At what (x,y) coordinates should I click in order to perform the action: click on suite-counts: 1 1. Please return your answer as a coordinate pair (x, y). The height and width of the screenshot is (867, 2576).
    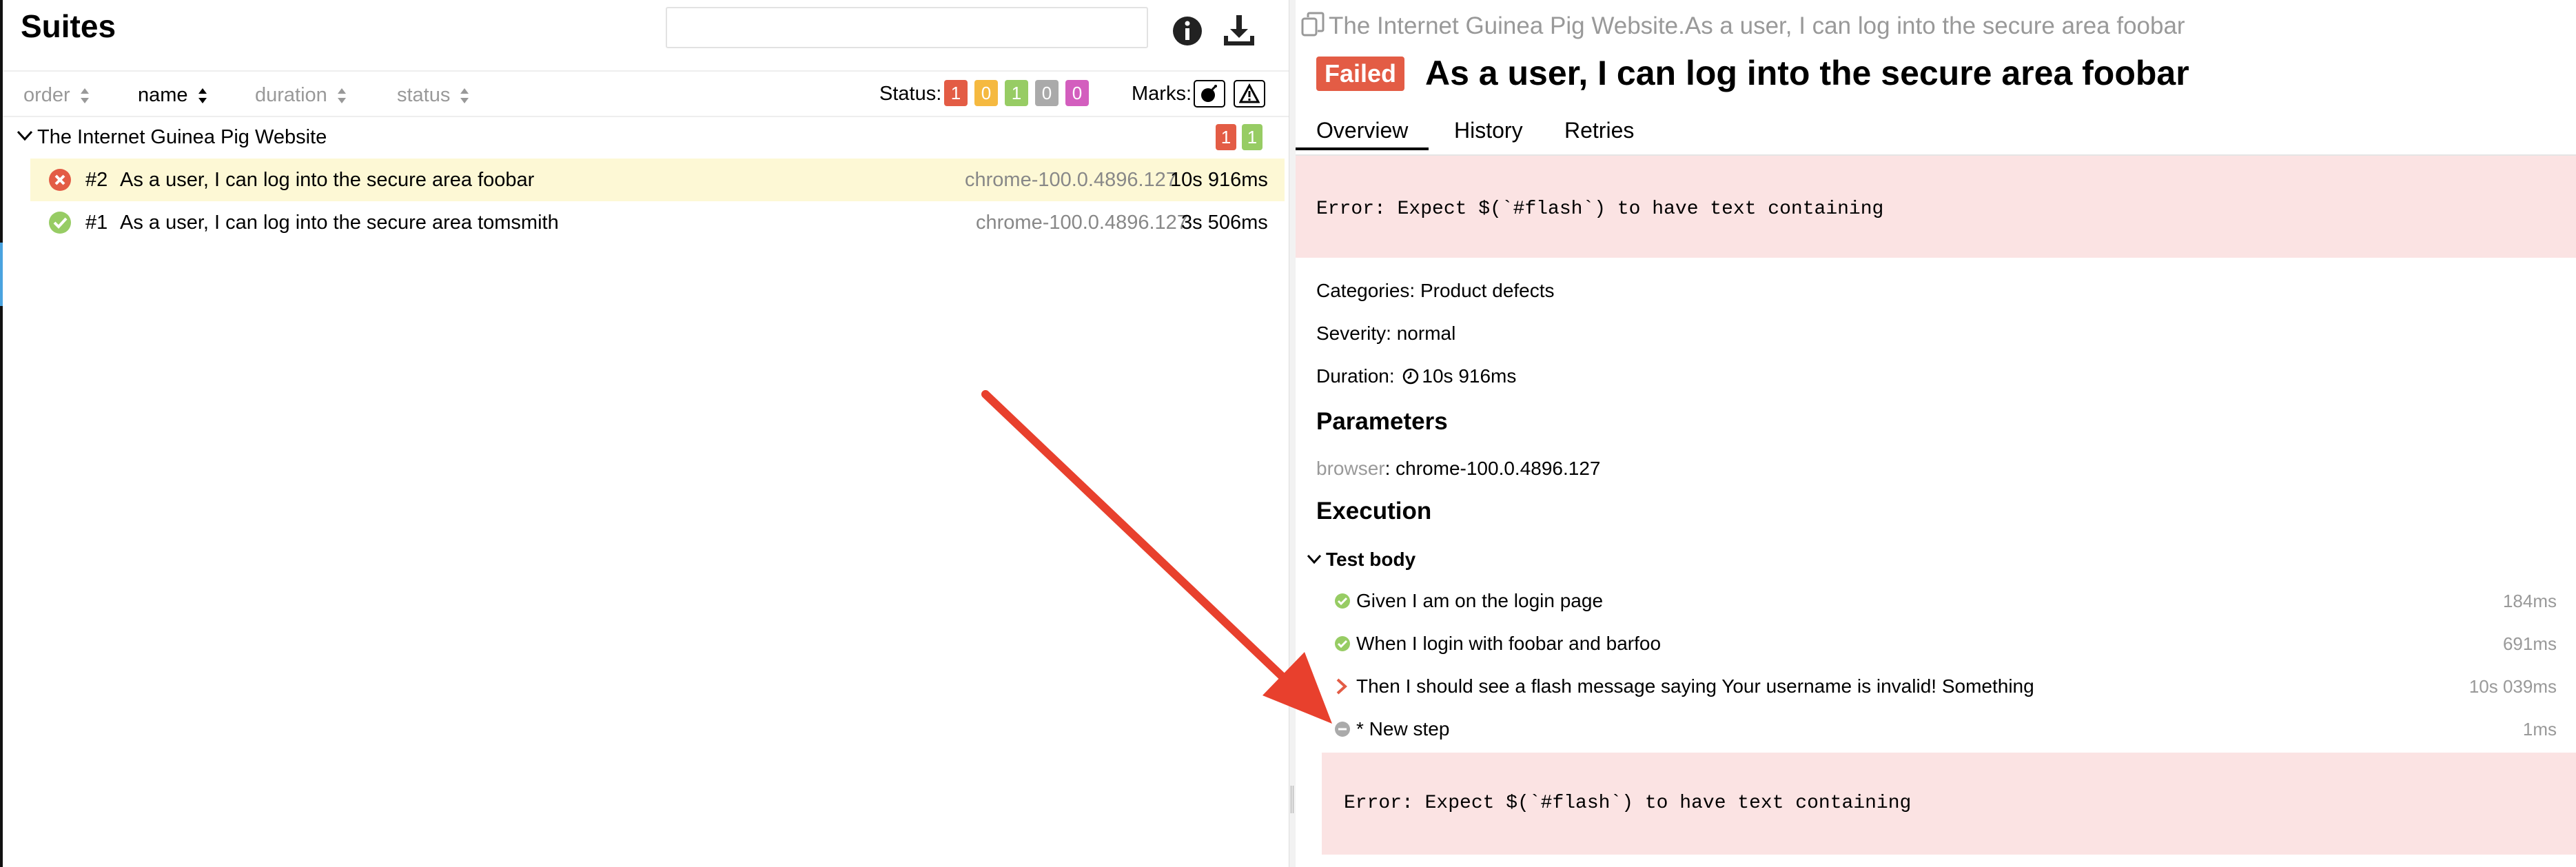
    Looking at the image, I should click on (1239, 137).